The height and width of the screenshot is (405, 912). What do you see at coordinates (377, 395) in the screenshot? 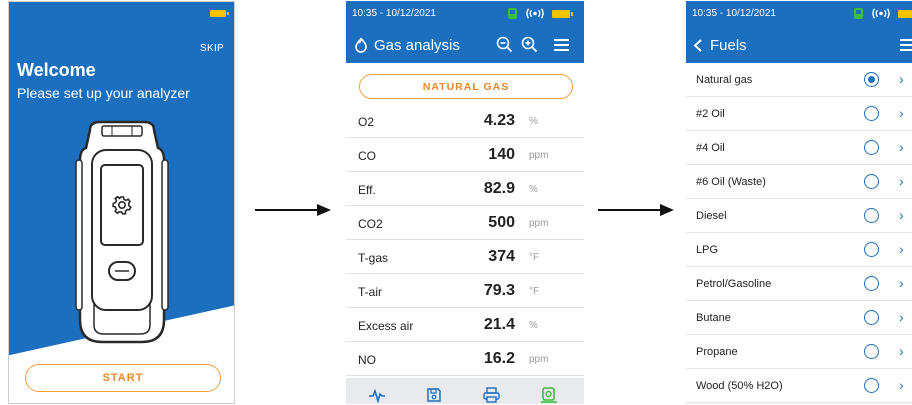
I see `graph-icon` at bounding box center [377, 395].